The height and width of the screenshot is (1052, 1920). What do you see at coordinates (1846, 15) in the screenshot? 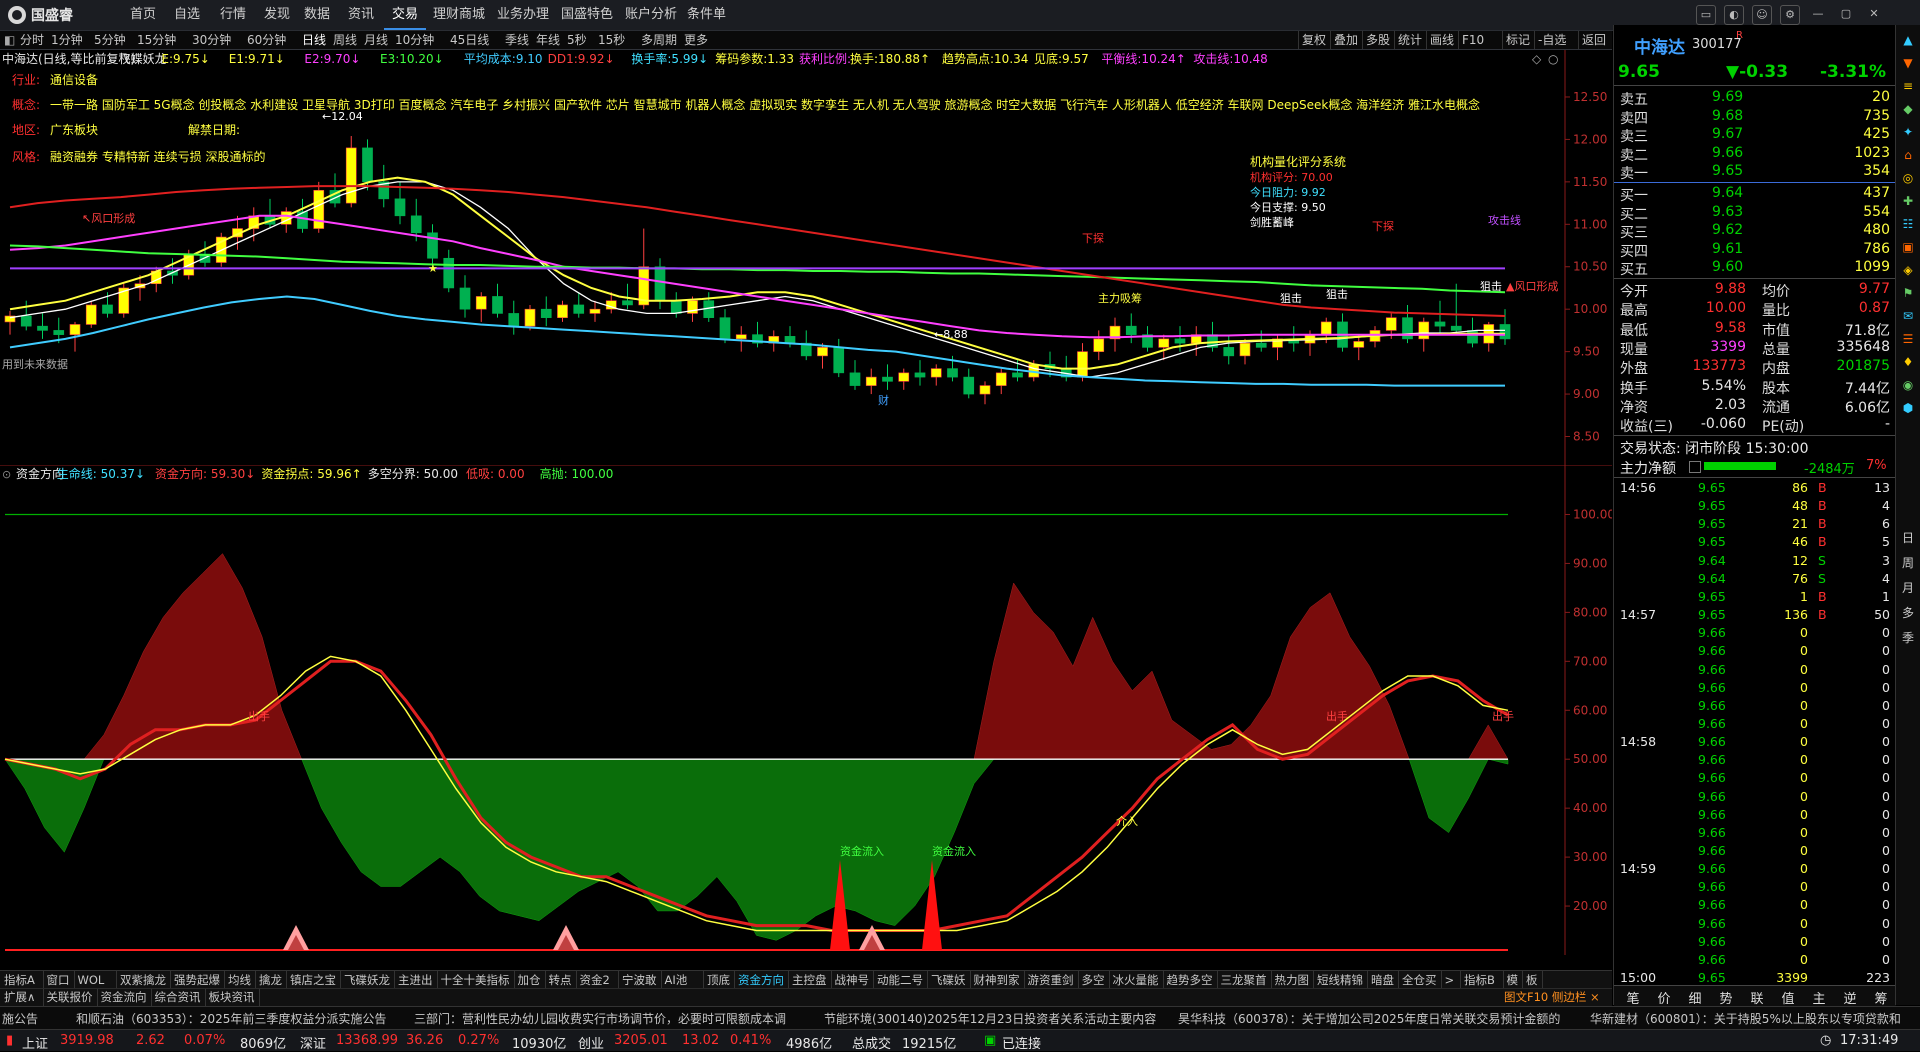
I see `maximize-icon: ▢` at bounding box center [1846, 15].